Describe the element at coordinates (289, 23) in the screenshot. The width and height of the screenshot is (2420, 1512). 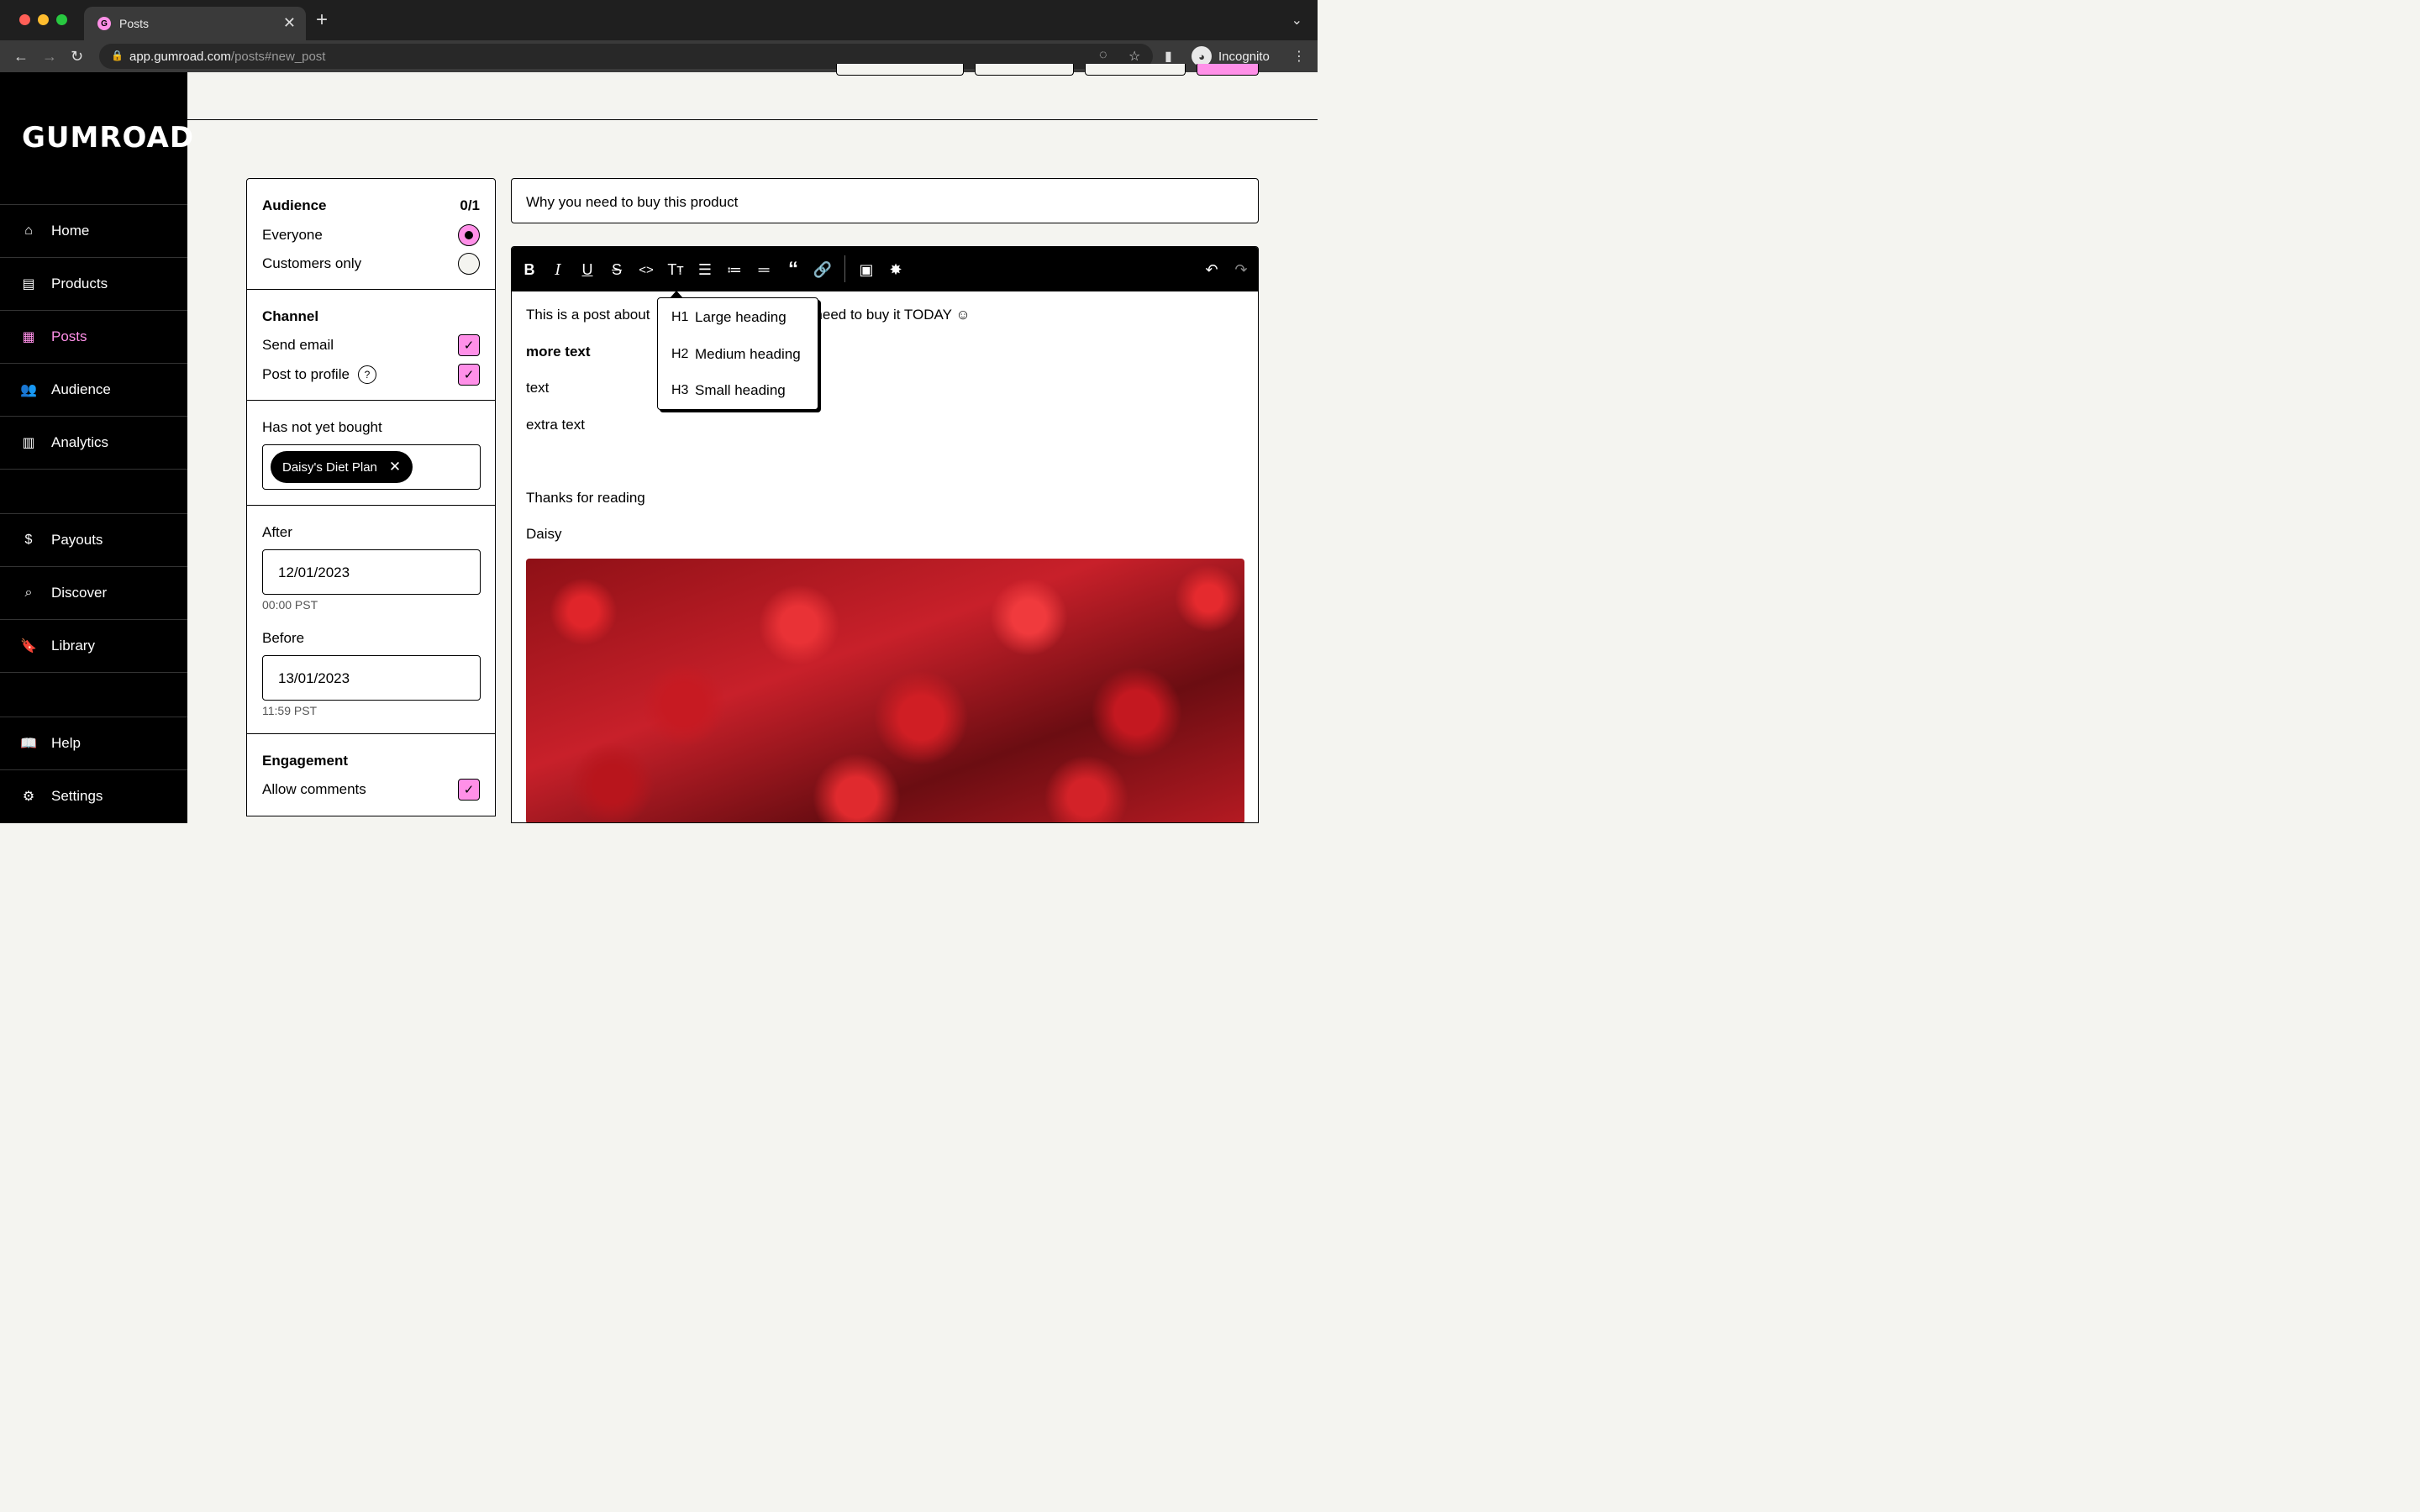
I see `close-tab-icon: ✕` at that location.